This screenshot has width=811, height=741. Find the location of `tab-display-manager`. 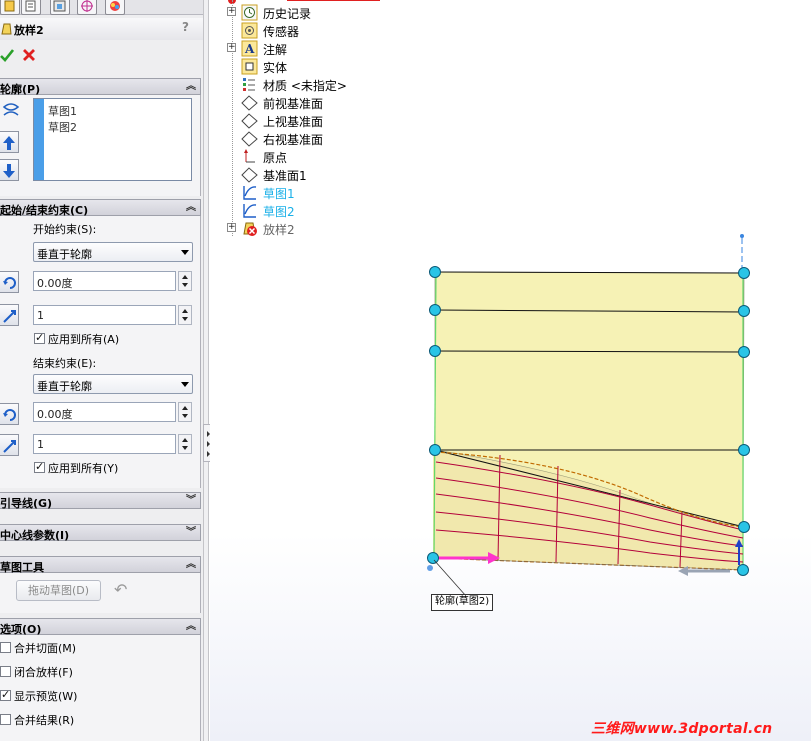

tab-display-manager is located at coordinates (115, 7).